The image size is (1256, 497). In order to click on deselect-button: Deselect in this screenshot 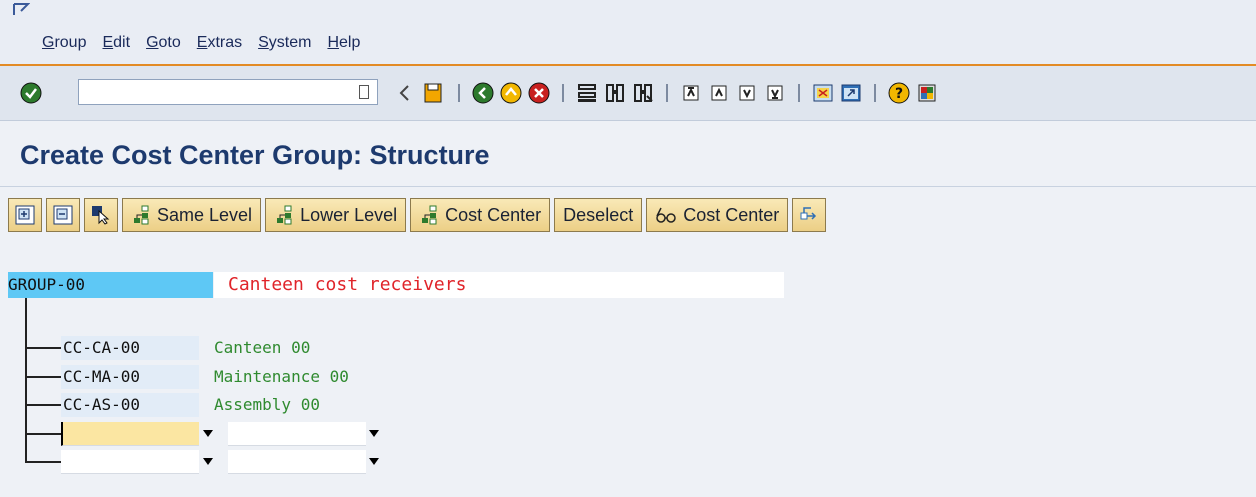, I will do `click(598, 215)`.